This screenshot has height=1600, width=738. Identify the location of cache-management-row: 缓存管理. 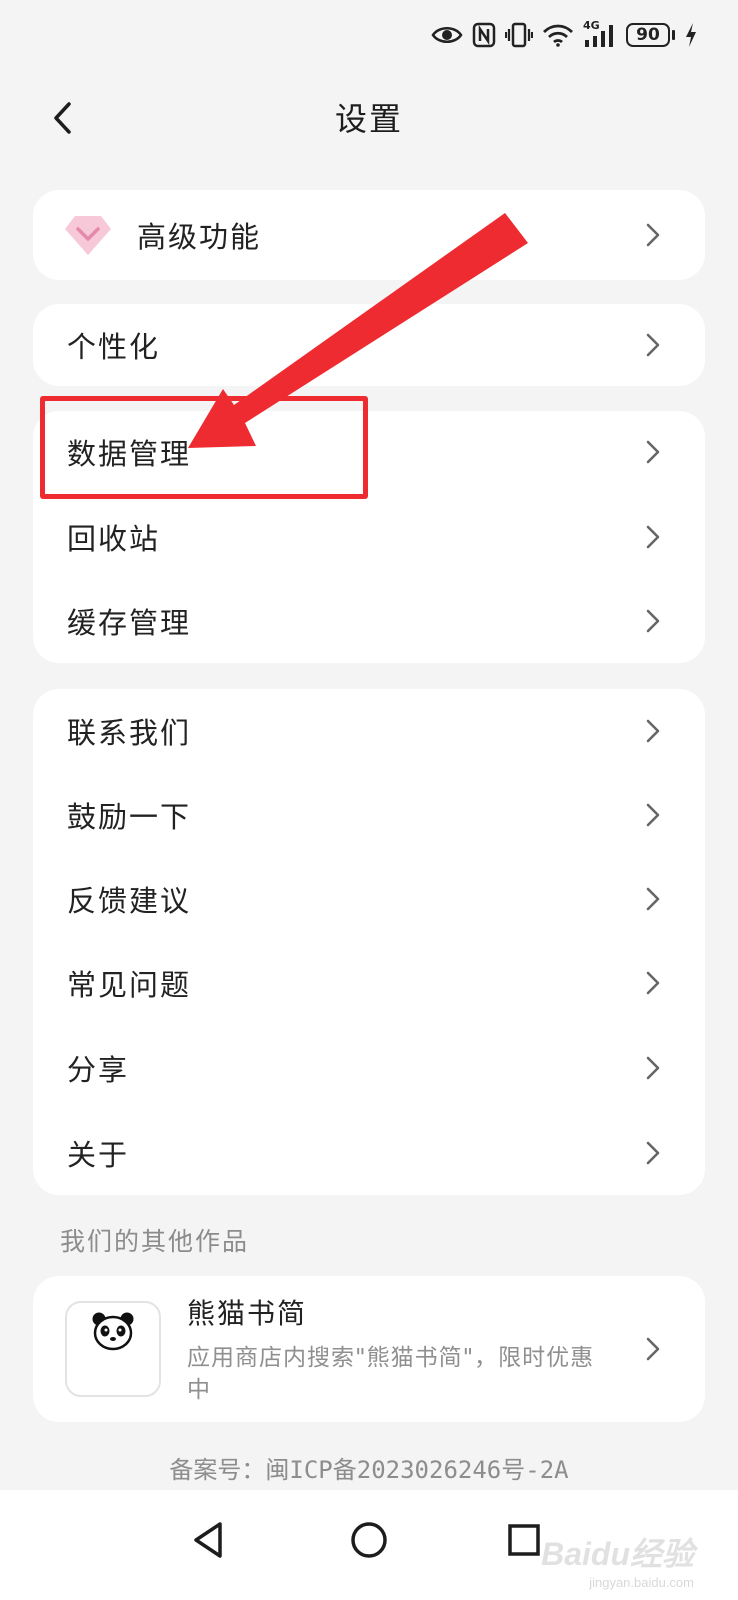
(369, 621).